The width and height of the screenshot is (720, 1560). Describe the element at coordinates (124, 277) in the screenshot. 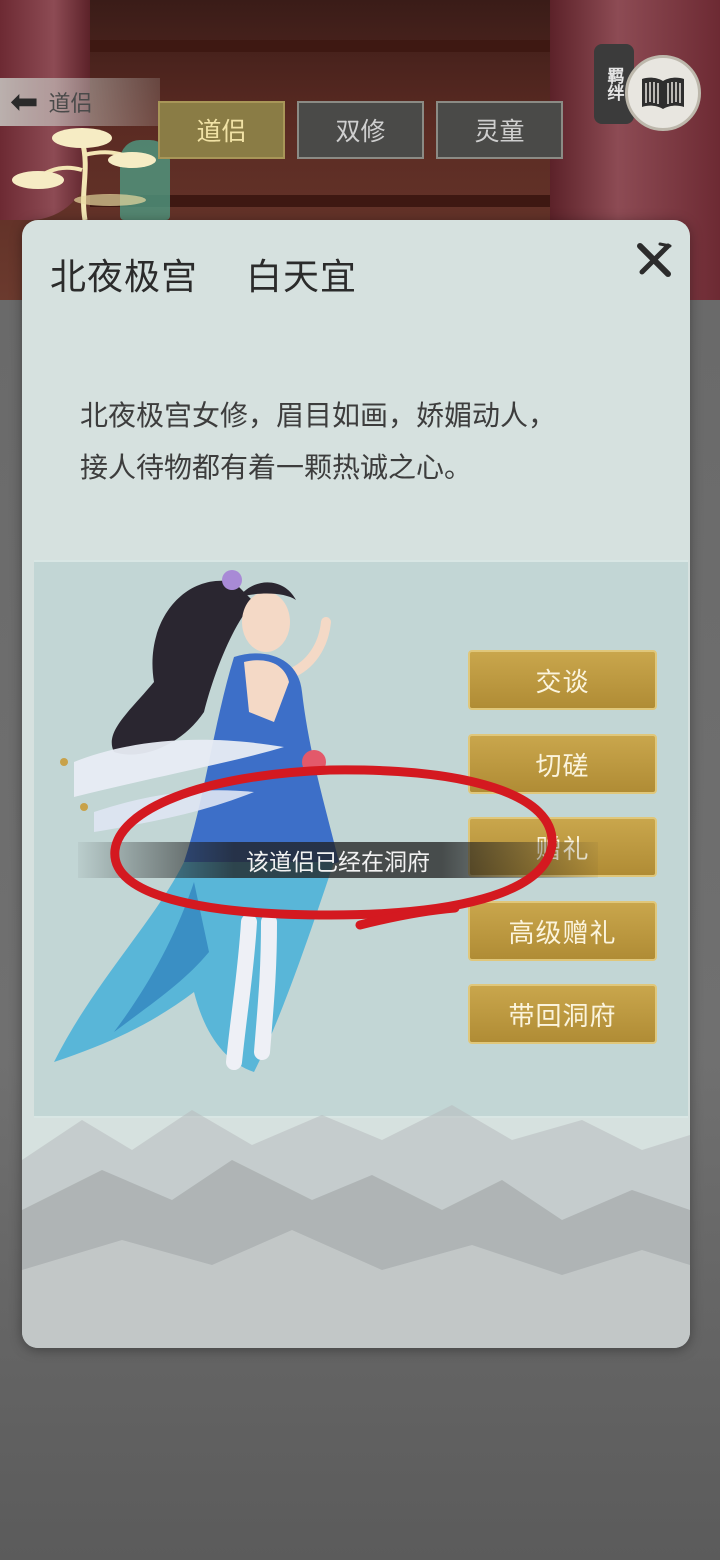

I see `sect-name: 北夜极宫` at that location.